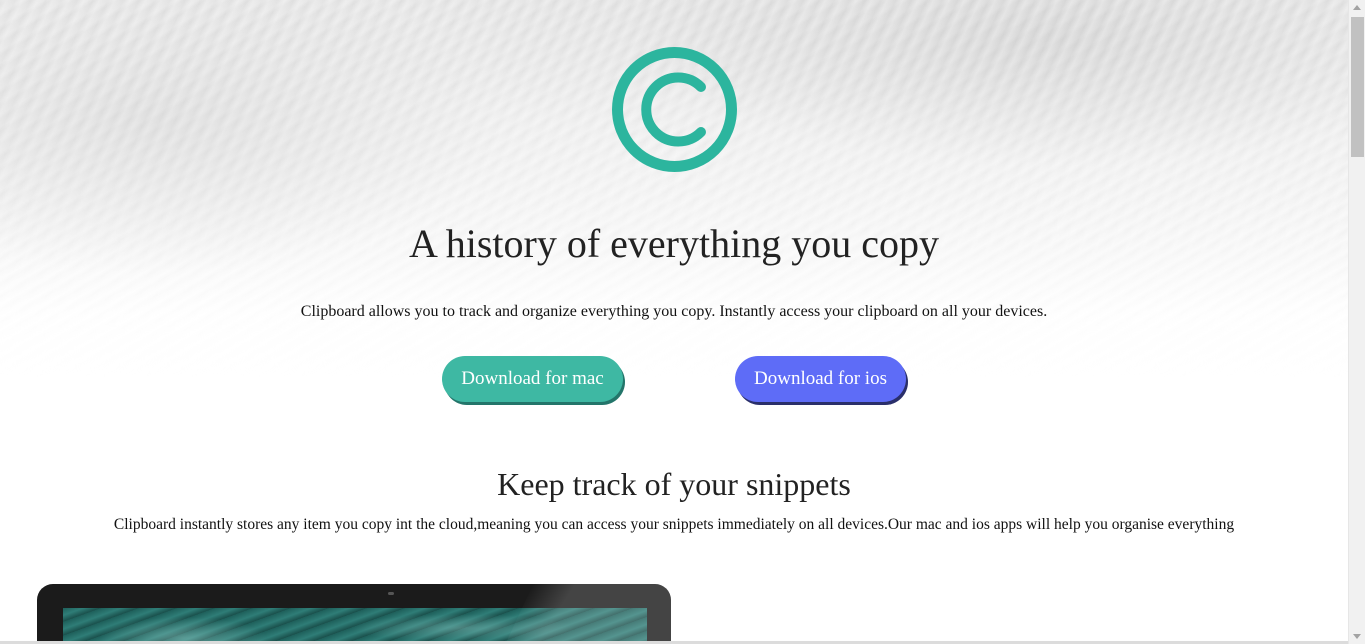  I want to click on download-ios-button: Download for ios, so click(820, 379).